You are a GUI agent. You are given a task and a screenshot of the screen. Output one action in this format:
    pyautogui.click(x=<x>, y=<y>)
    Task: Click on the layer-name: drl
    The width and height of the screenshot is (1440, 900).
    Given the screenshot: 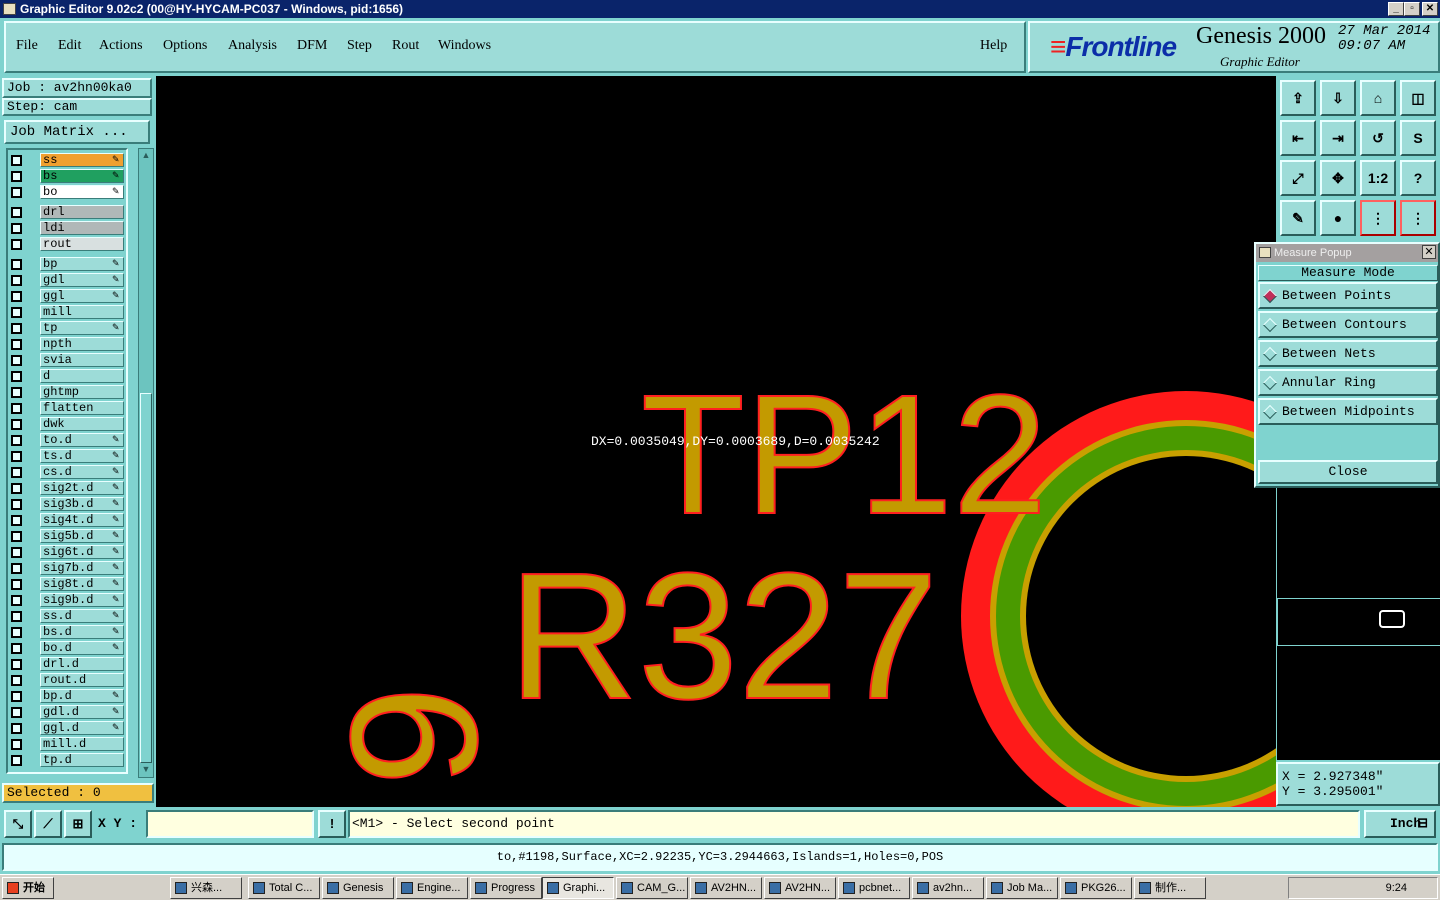 What is the action you would take?
    pyautogui.click(x=82, y=212)
    